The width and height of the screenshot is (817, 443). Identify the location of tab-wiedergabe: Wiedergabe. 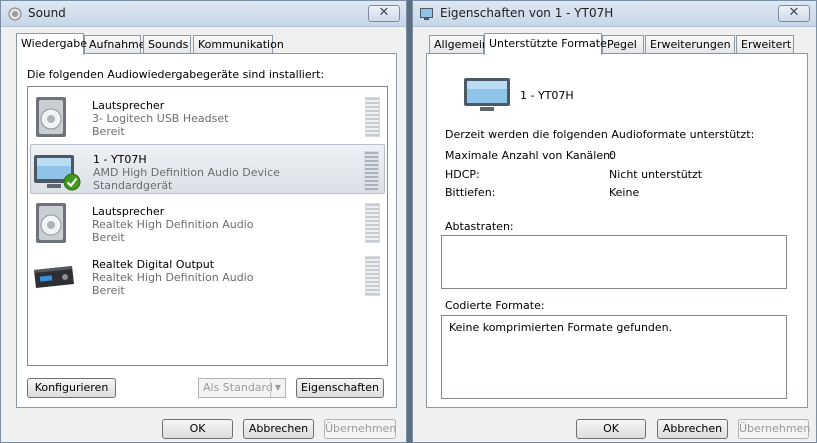
(51, 44).